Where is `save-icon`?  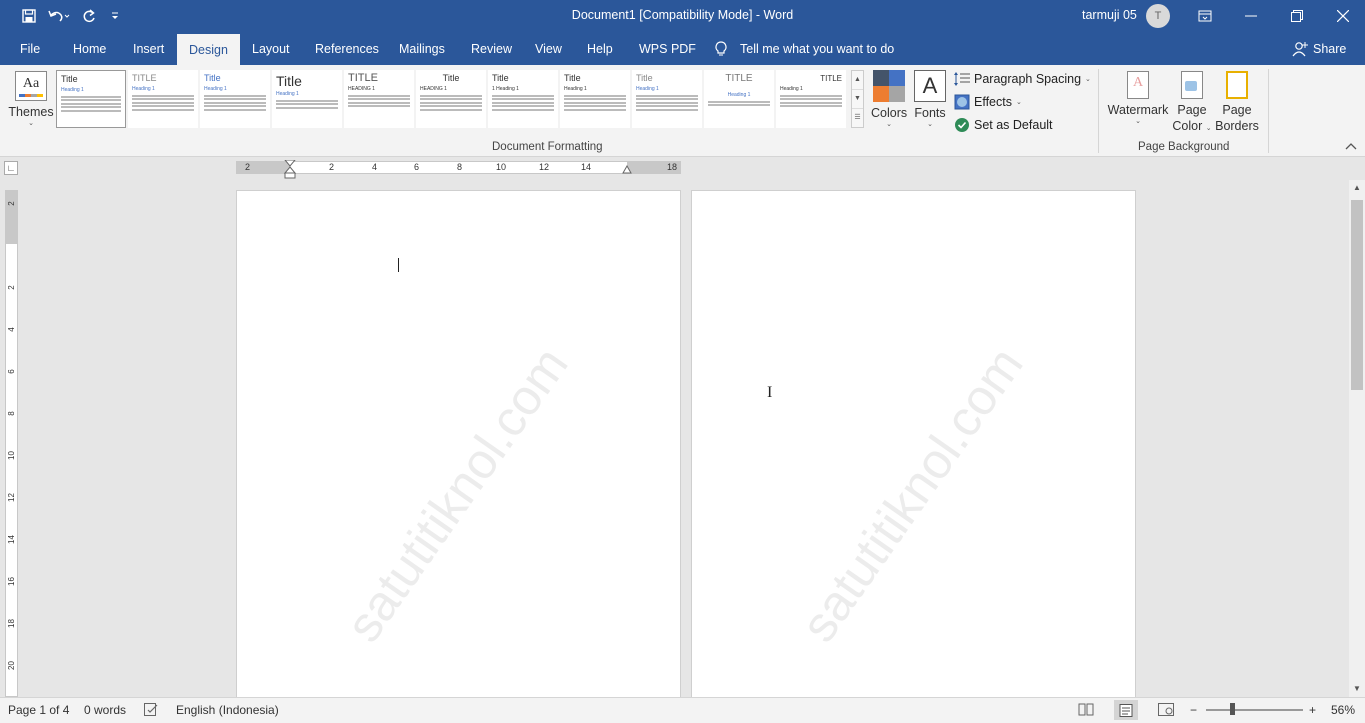 save-icon is located at coordinates (29, 16).